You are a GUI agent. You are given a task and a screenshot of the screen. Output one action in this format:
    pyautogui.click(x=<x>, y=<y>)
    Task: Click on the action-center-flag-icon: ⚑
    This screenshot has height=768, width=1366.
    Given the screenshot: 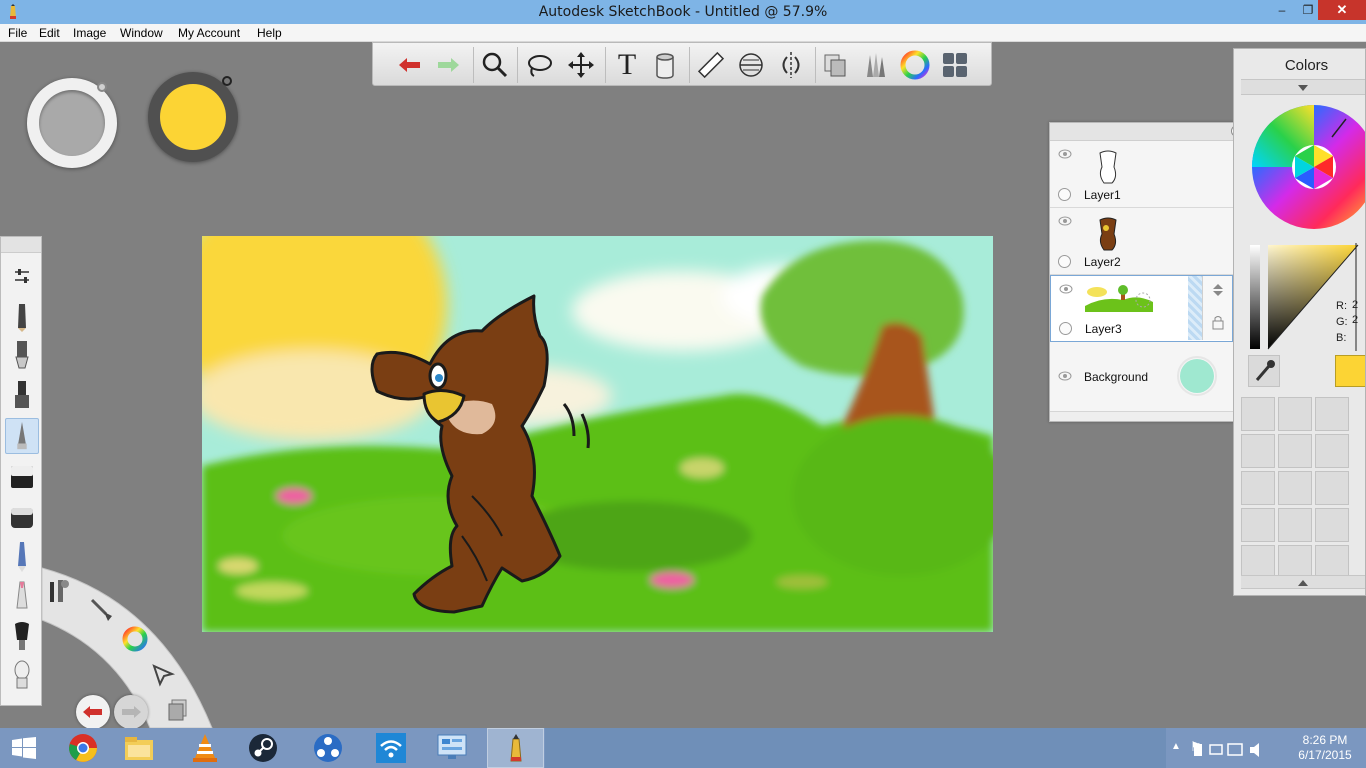 What is the action you would take?
    pyautogui.click(x=1196, y=747)
    